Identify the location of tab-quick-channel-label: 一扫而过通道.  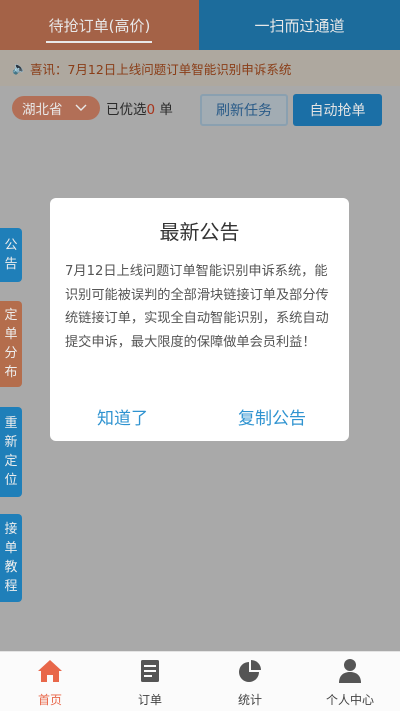
(299, 25).